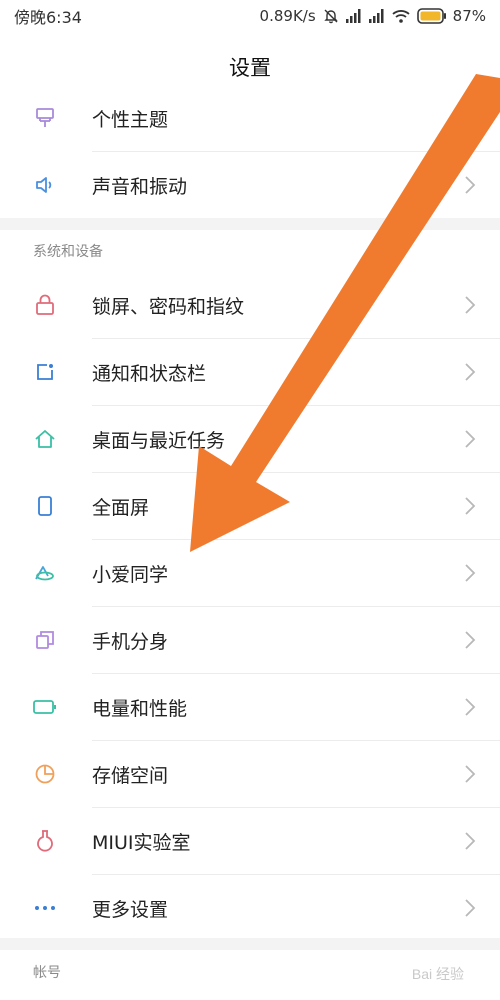 Image resolution: width=500 pixels, height=1000 pixels. What do you see at coordinates (140, 708) in the screenshot?
I see `settings-item-label: 电量和性能` at bounding box center [140, 708].